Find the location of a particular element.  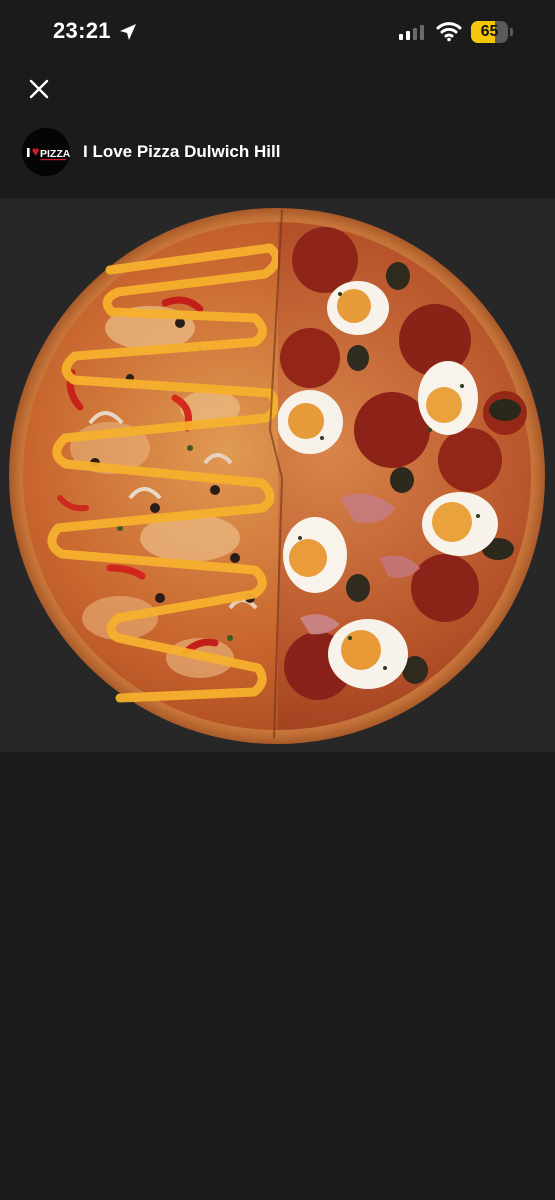

svg-text: PIZZA is located at coordinates (55, 154).